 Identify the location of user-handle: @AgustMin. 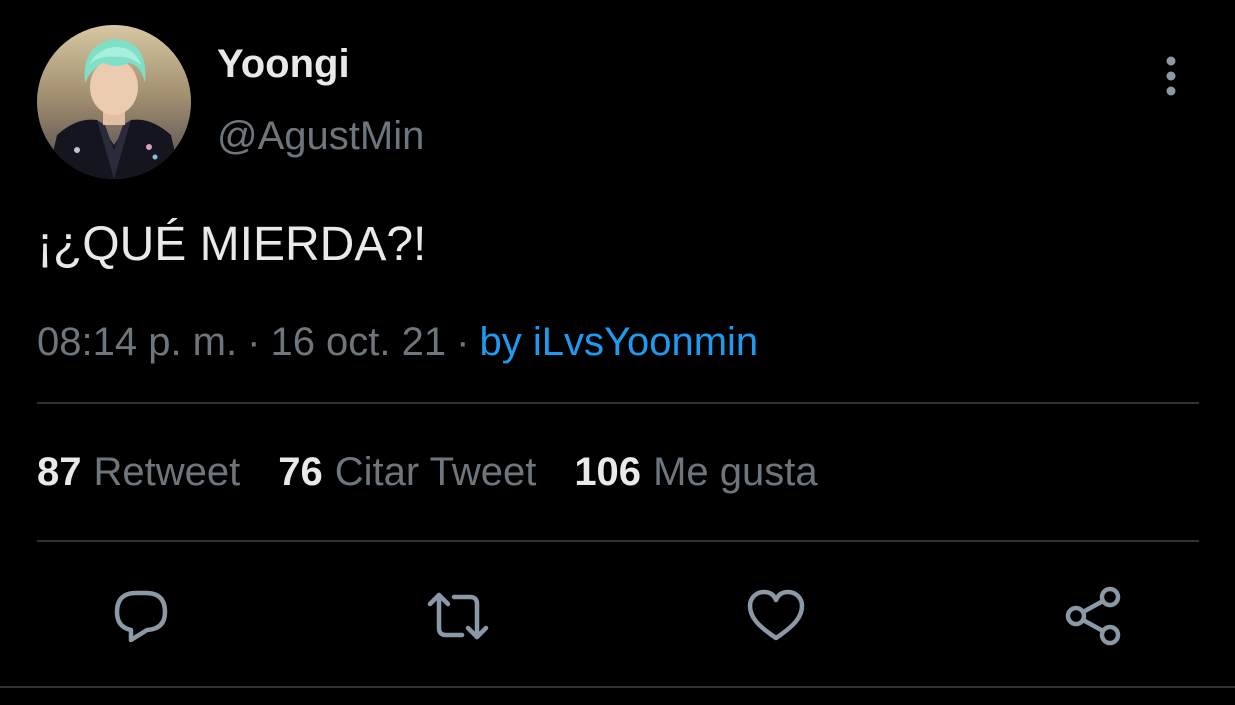
(320, 136).